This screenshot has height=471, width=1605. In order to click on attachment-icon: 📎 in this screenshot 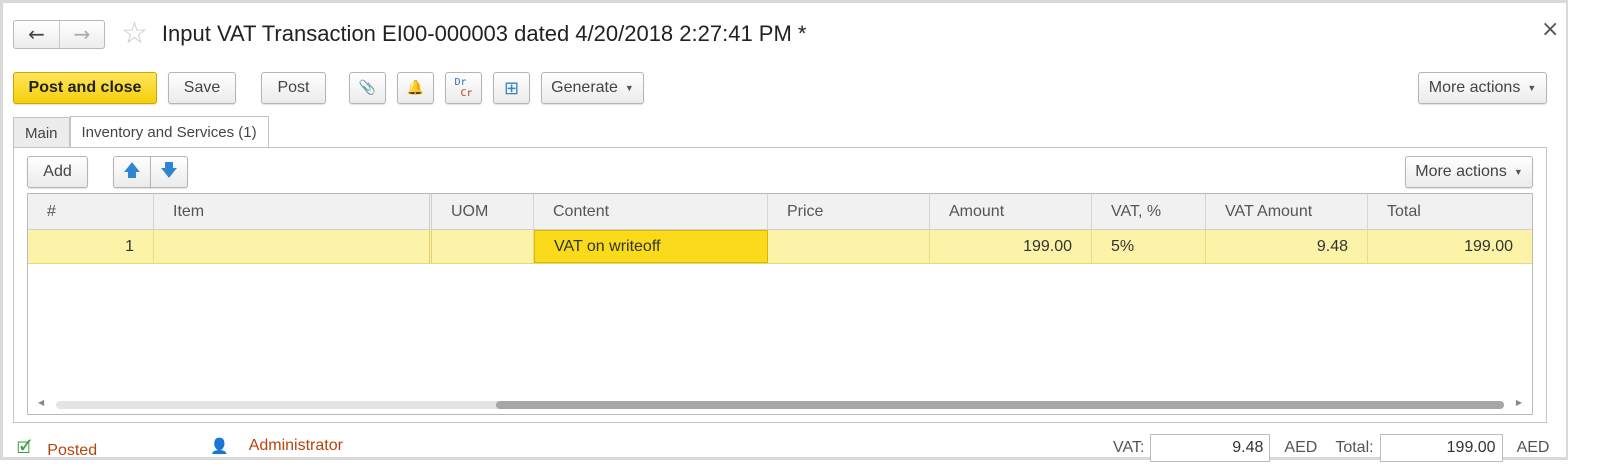, I will do `click(367, 88)`.